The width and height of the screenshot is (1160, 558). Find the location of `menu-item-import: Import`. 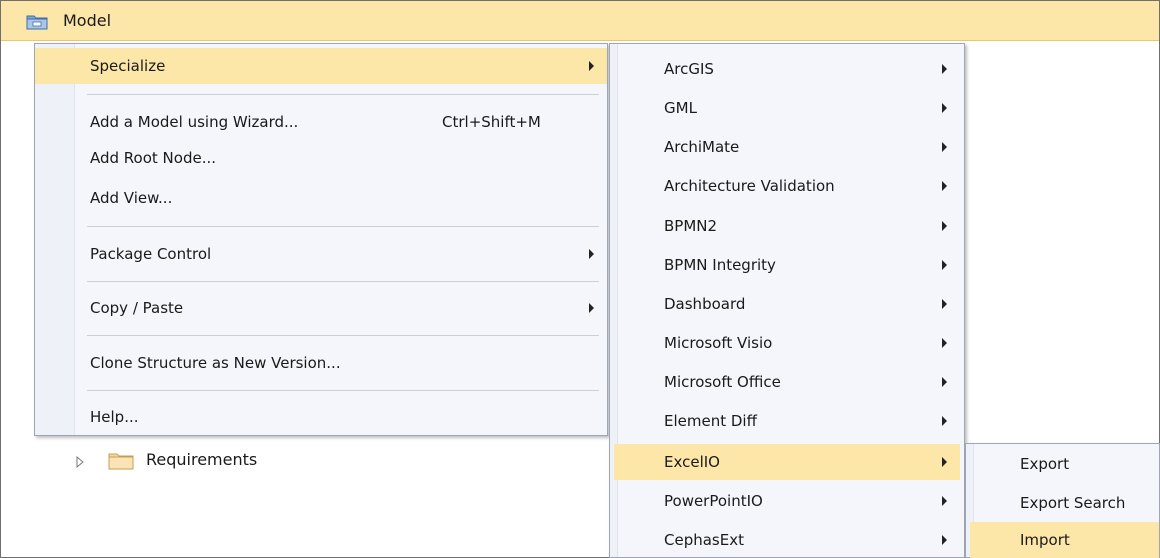

menu-item-import: Import is located at coordinates (1064, 540).